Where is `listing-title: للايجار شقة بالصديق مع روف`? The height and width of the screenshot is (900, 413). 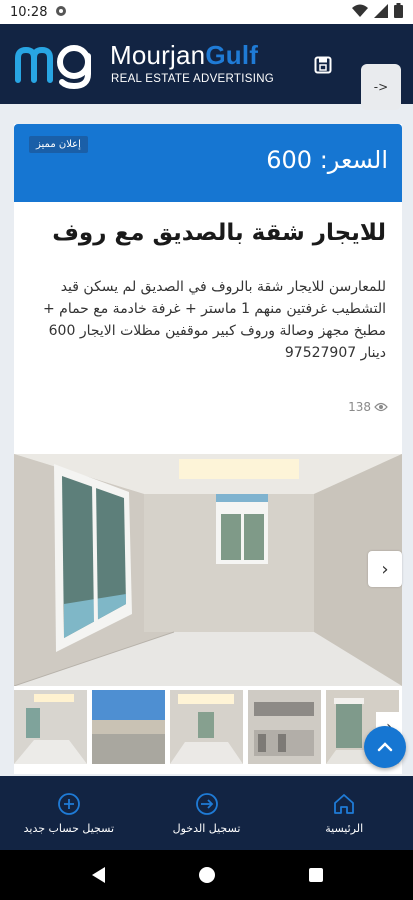 listing-title: للايجار شقة بالصديق مع روف is located at coordinates (219, 233).